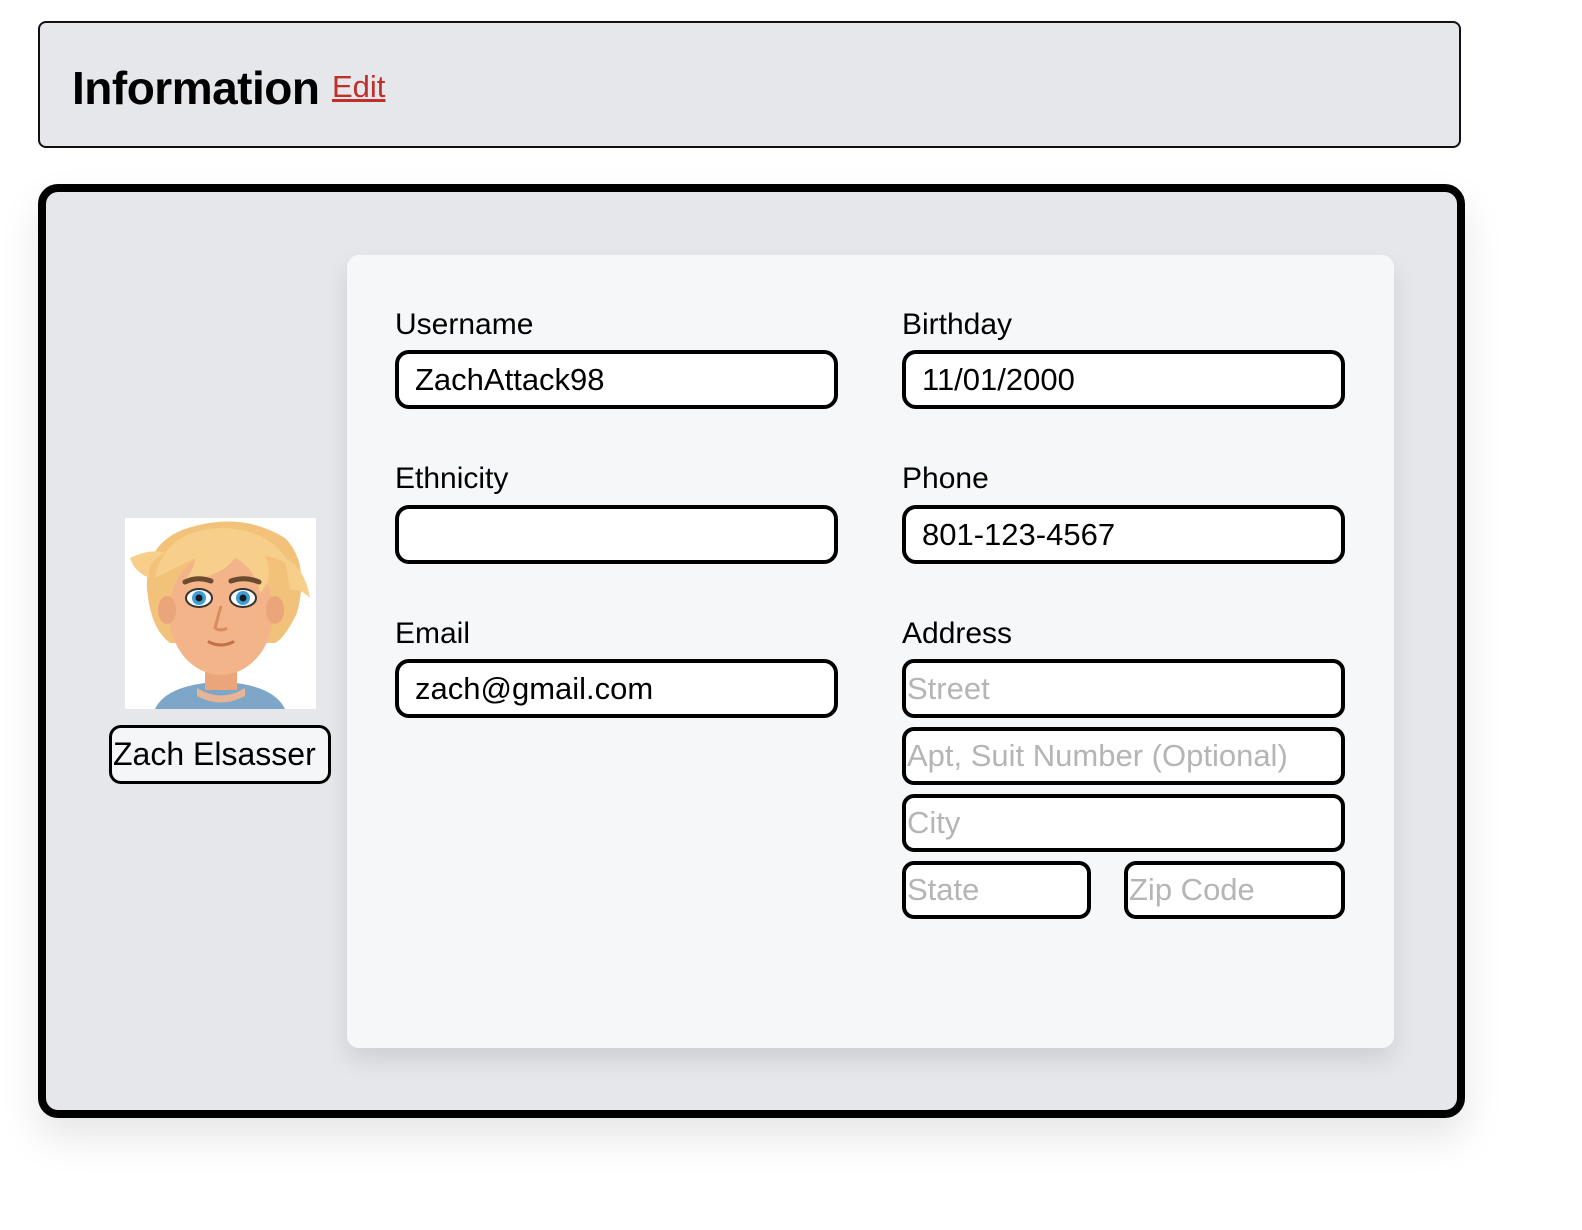 The image size is (1582, 1230). Describe the element at coordinates (1123, 756) in the screenshot. I see `apt-input` at that location.